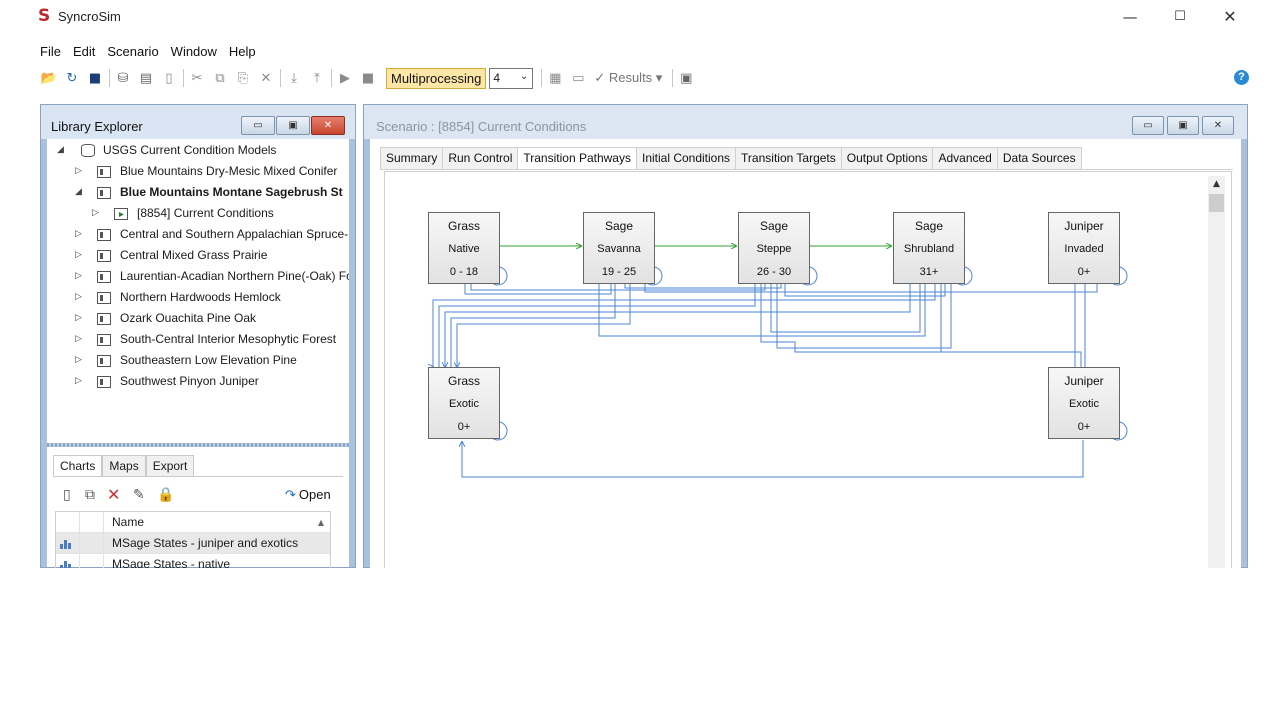 This screenshot has height=720, width=1280. Describe the element at coordinates (170, 465) in the screenshot. I see `tab-export: Export` at that location.